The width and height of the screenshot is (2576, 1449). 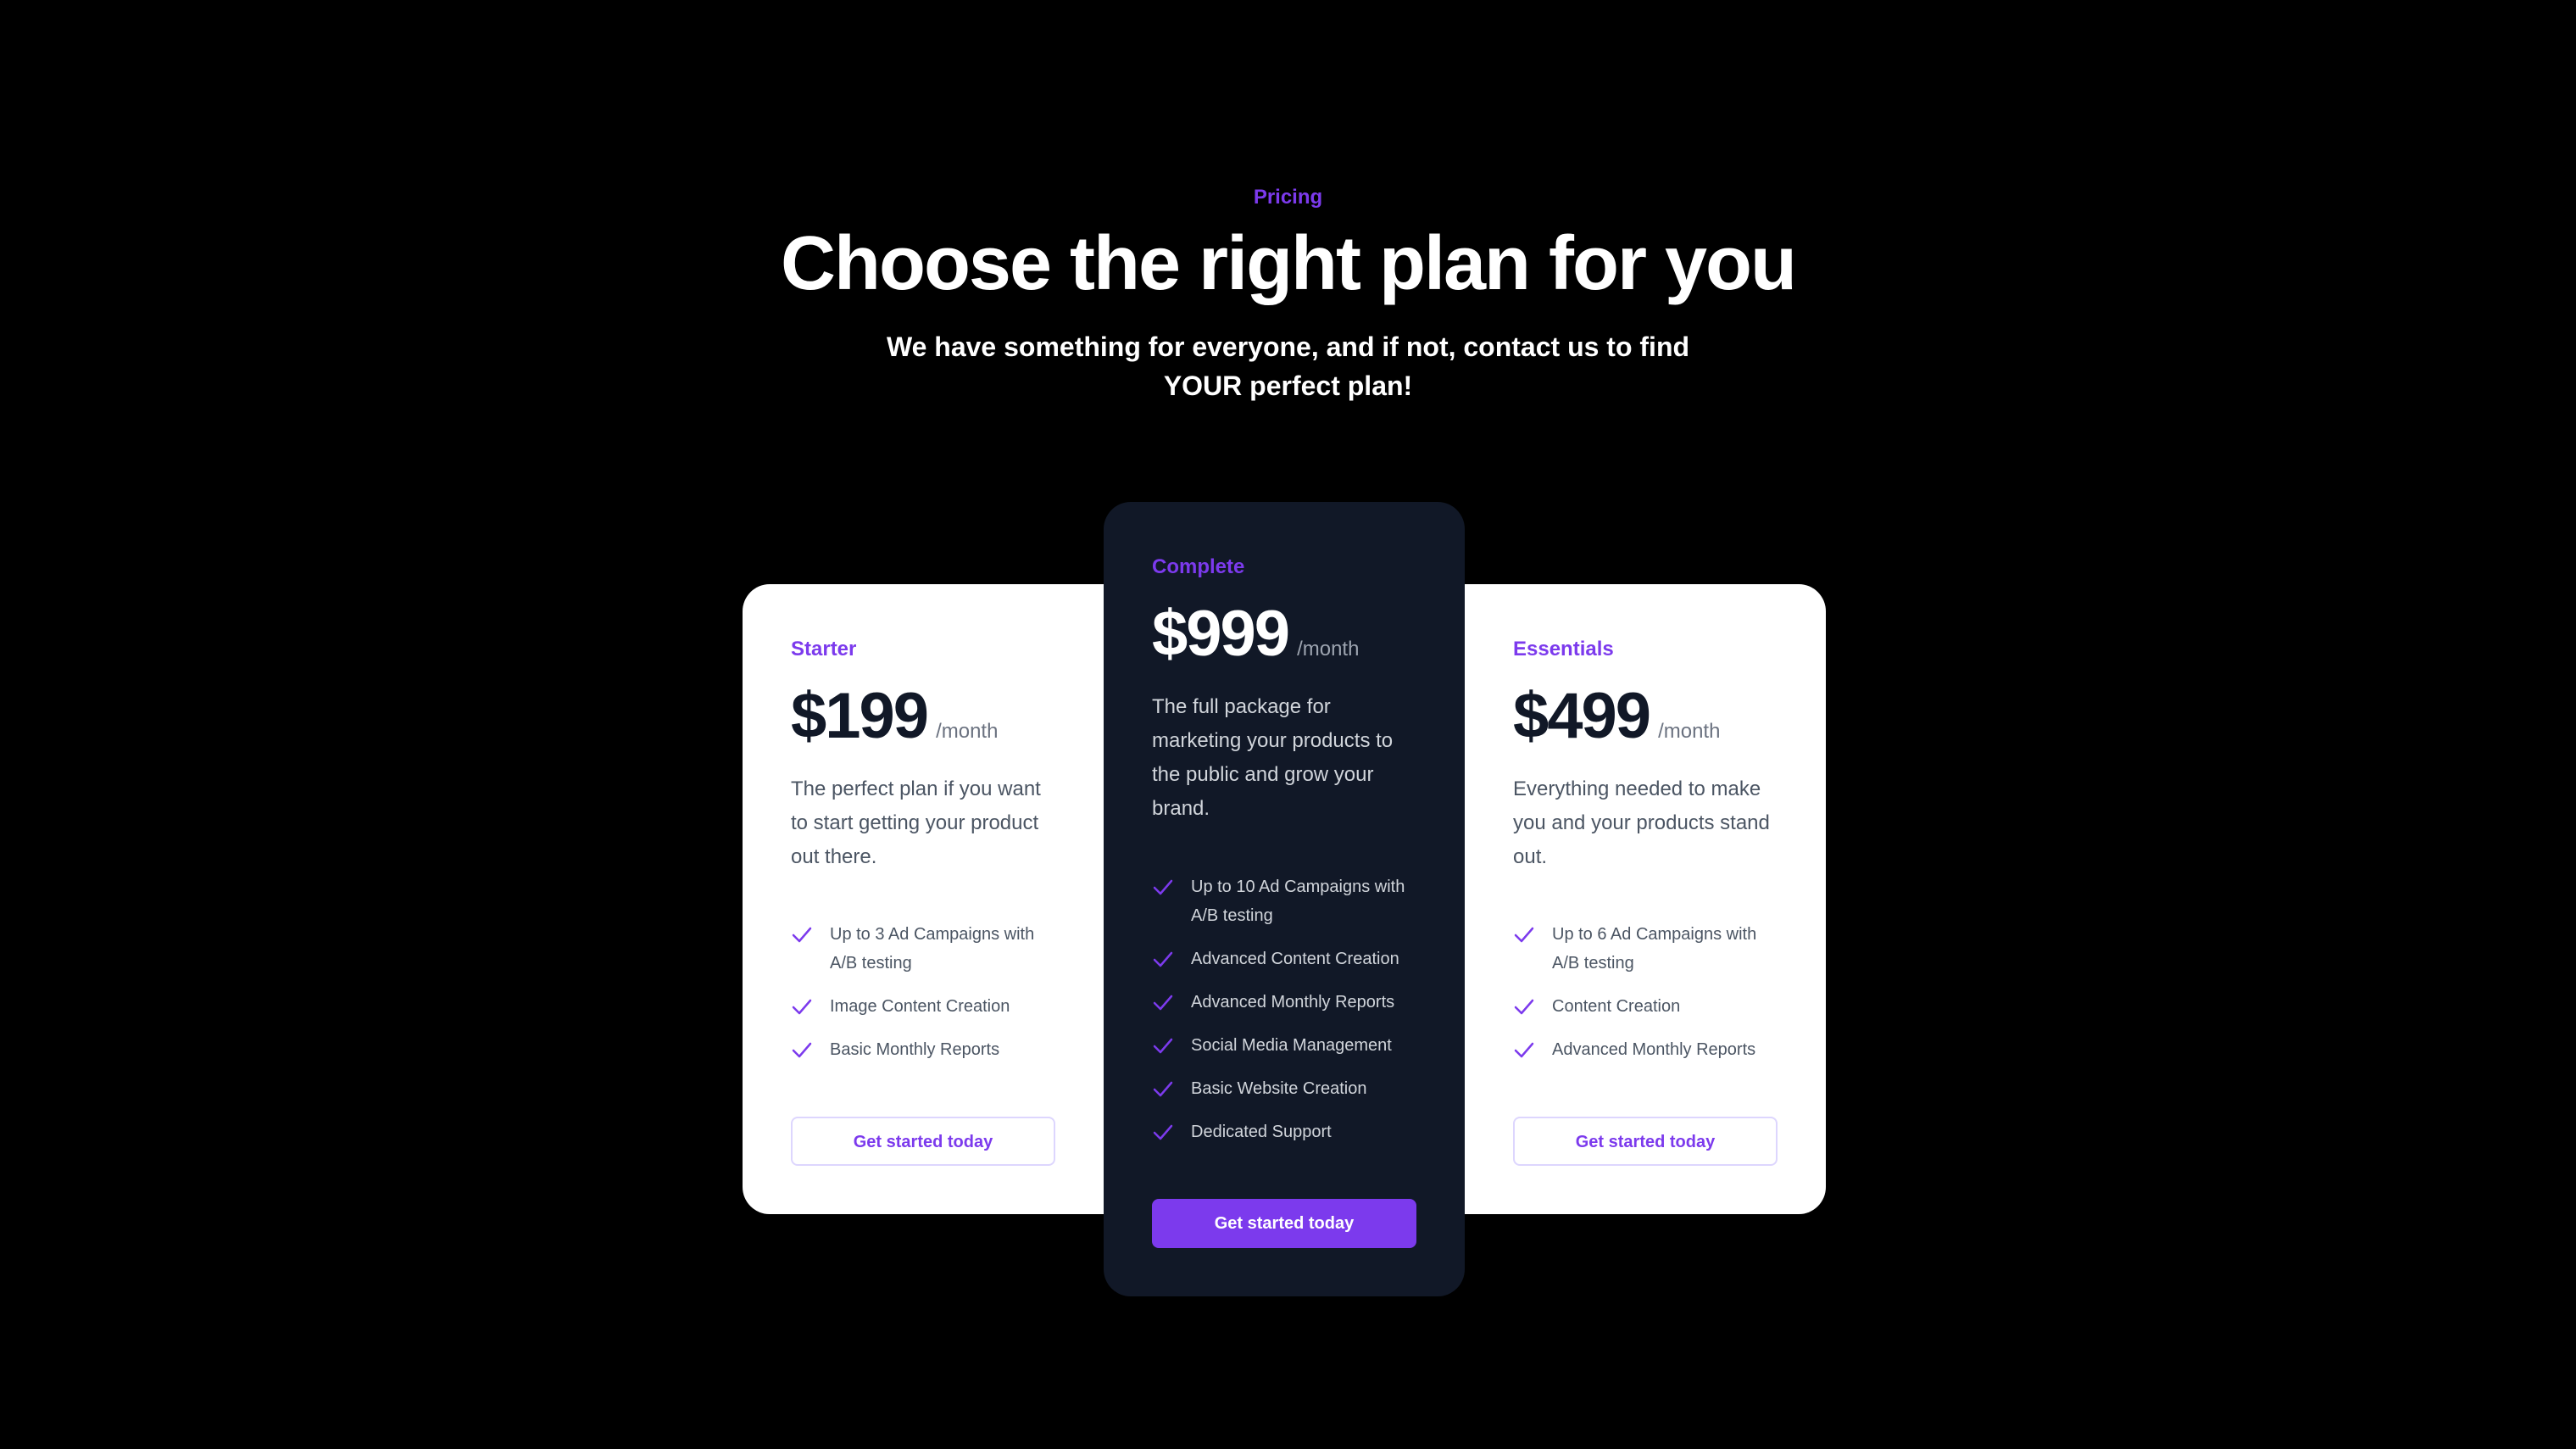 What do you see at coordinates (1563, 649) in the screenshot?
I see `plan-name: Essentials` at bounding box center [1563, 649].